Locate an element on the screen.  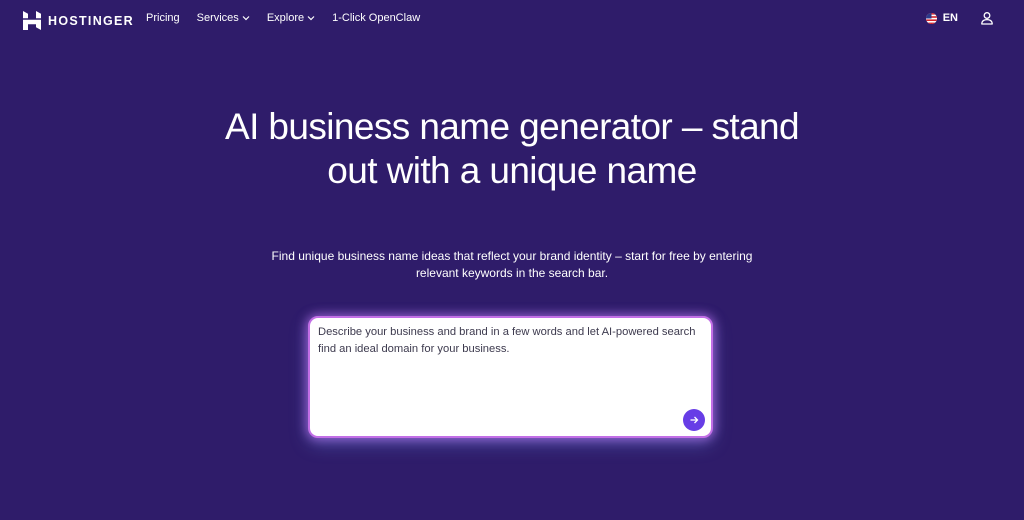
nav-item-openclaw: 1-Click OpenClaw is located at coordinates (376, 18).